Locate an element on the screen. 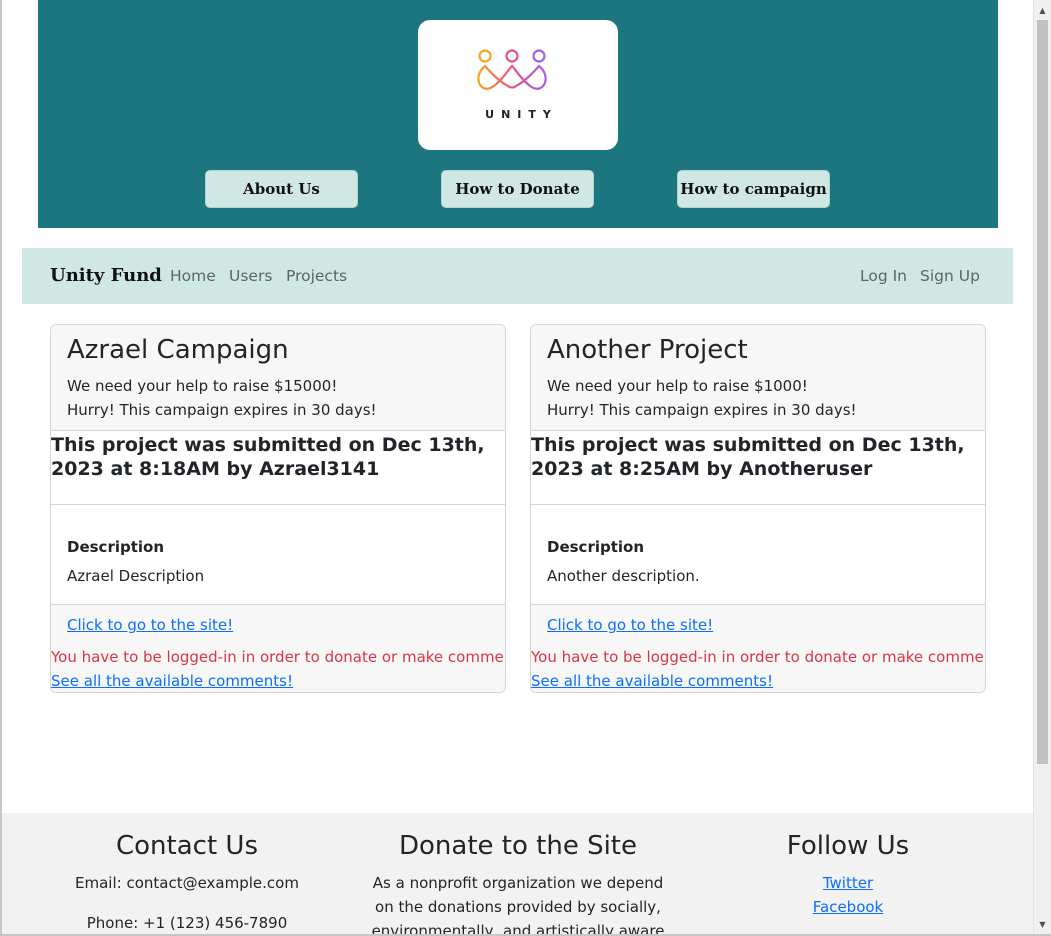  logo: UNITY is located at coordinates (518, 85).